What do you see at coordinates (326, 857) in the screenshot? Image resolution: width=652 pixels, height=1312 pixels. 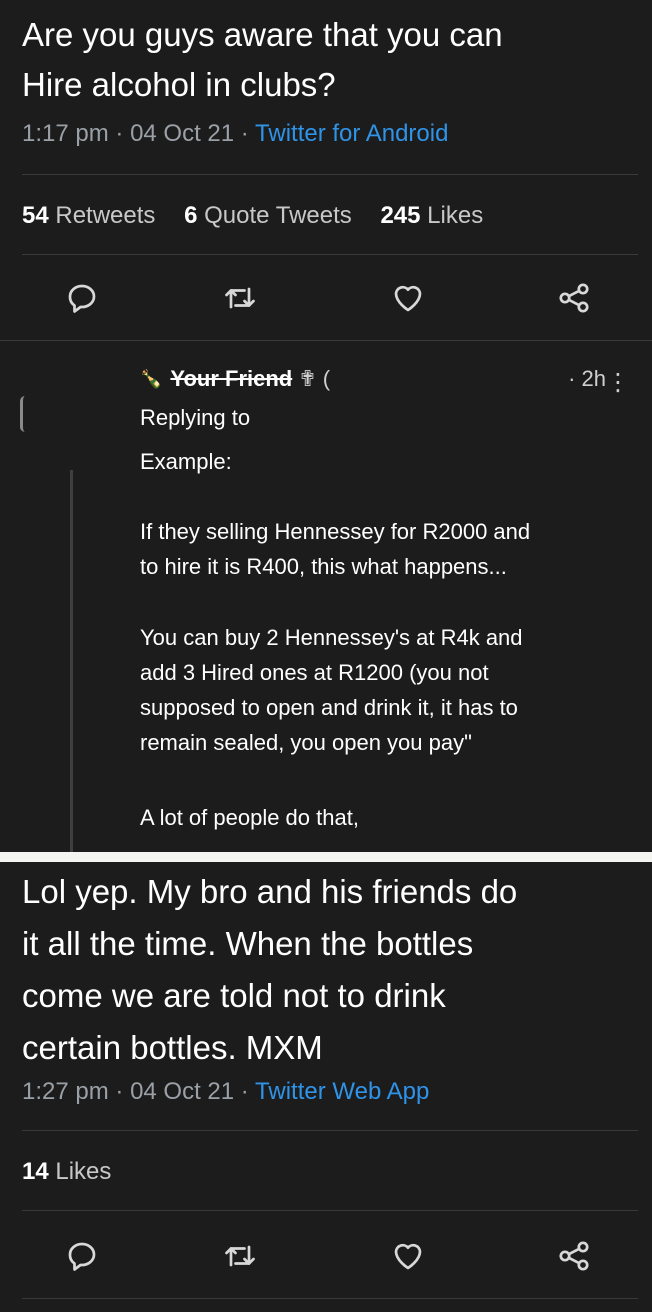 I see `screenshot-separator` at bounding box center [326, 857].